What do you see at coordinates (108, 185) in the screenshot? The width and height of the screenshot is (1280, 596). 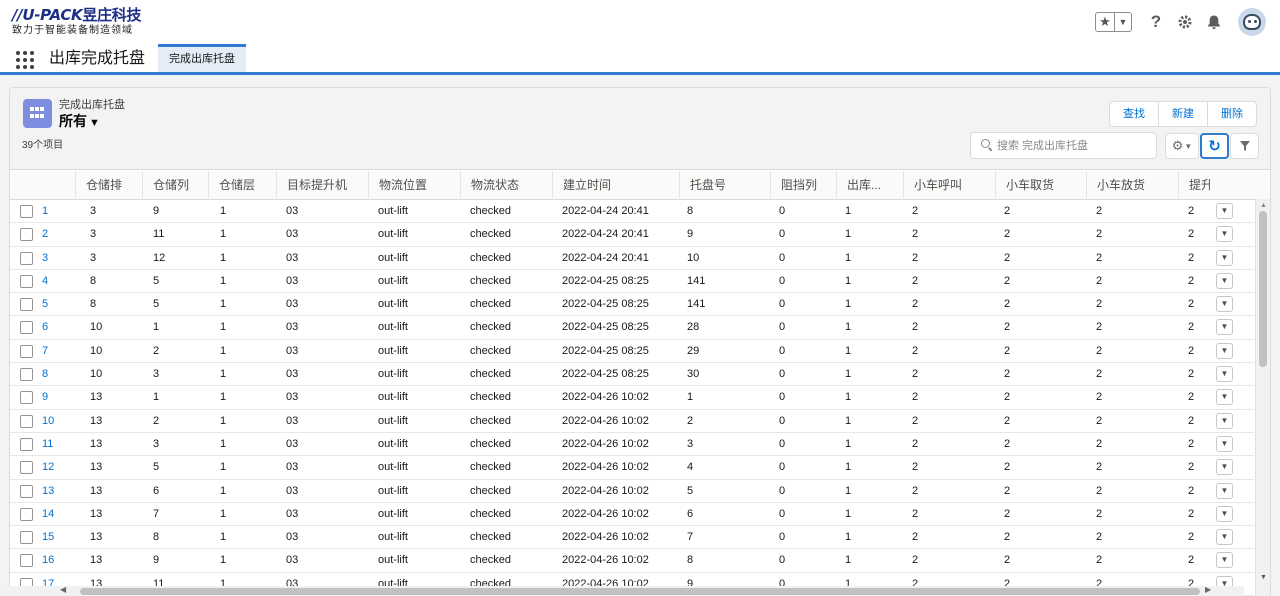 I see `column-header-storage-row: 仓储排` at bounding box center [108, 185].